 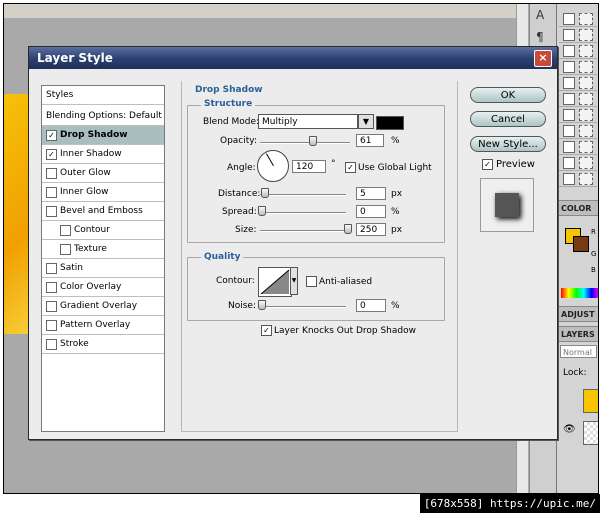 I want to click on layer-knocks-out-checkbox: ✓, so click(x=266, y=330).